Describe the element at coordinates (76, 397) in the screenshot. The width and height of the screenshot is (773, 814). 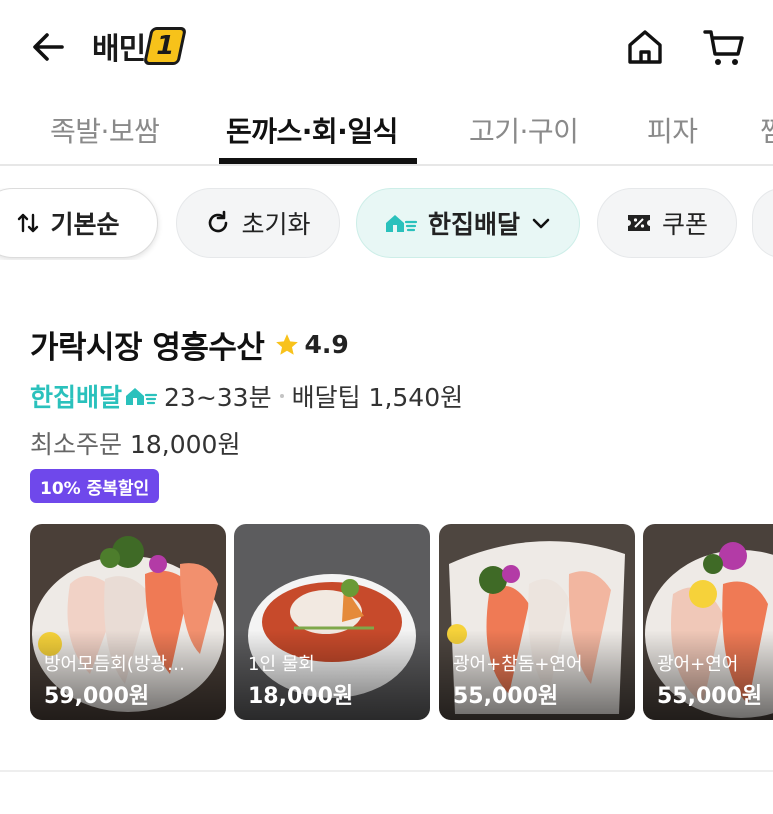
I see `delivery-type: 한집배달` at that location.